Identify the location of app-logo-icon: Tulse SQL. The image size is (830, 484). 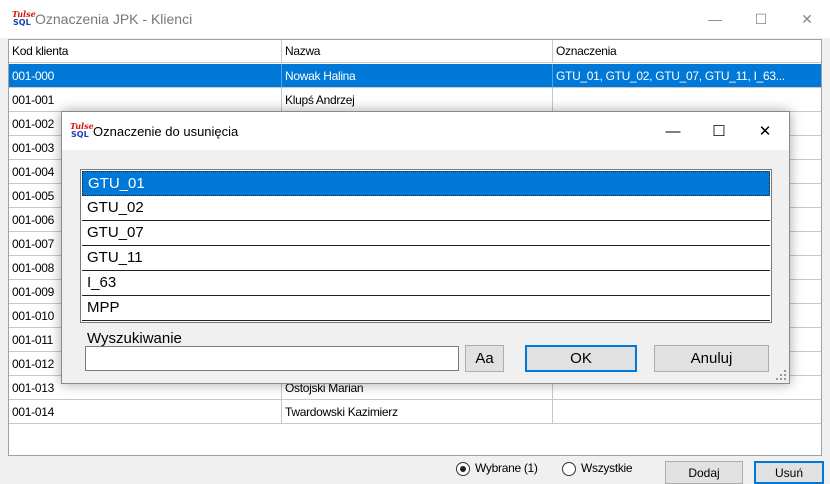
(24, 19).